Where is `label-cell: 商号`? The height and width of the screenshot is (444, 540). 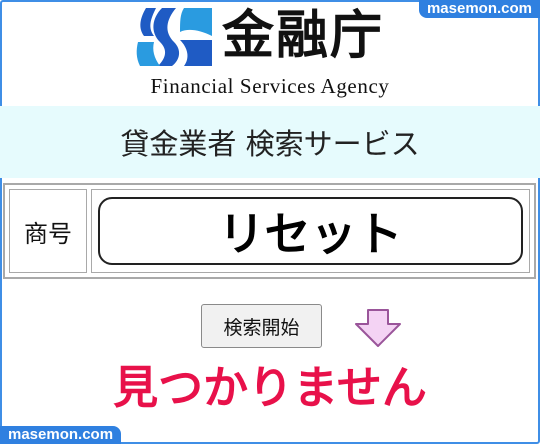
label-cell: 商号 is located at coordinates (48, 231).